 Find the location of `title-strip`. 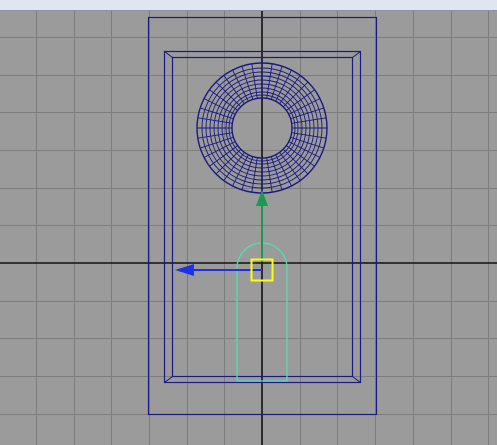

title-strip is located at coordinates (248, 5).